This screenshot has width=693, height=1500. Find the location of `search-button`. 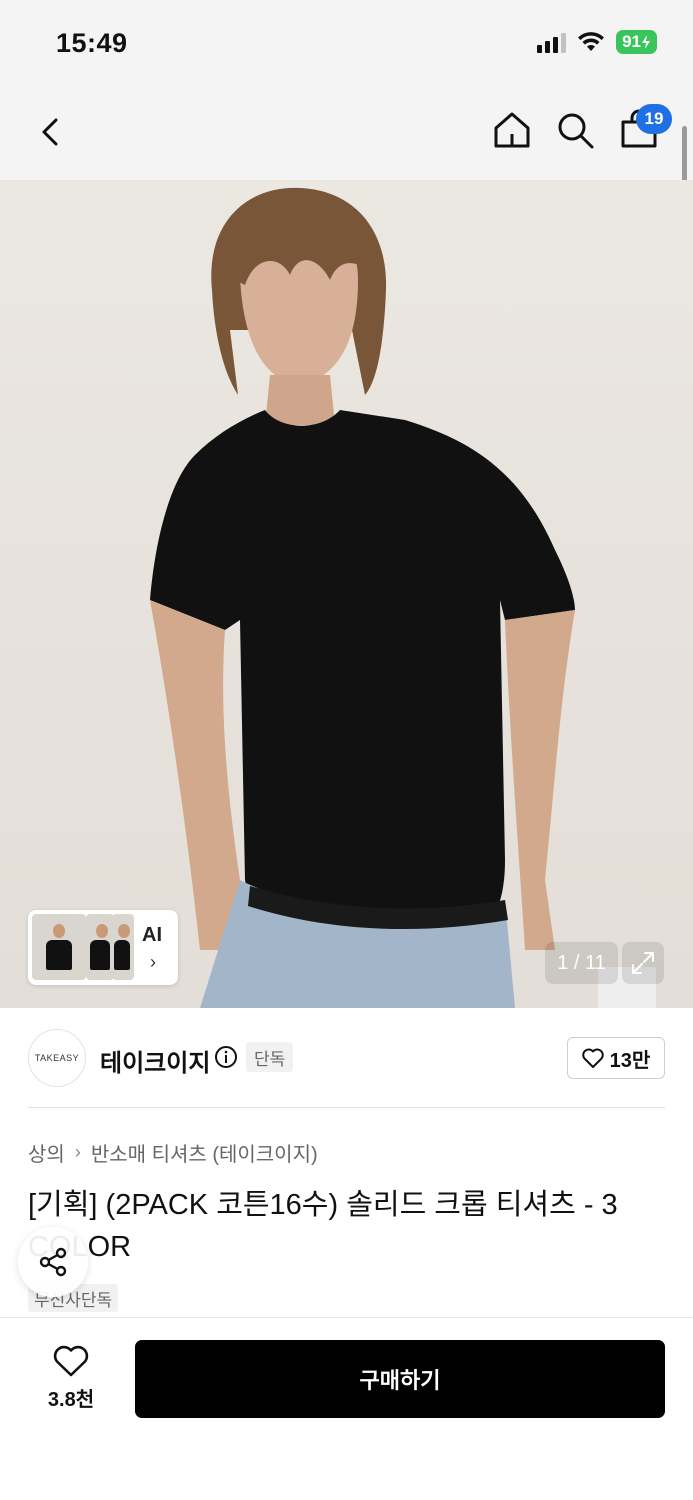

search-button is located at coordinates (575, 130).